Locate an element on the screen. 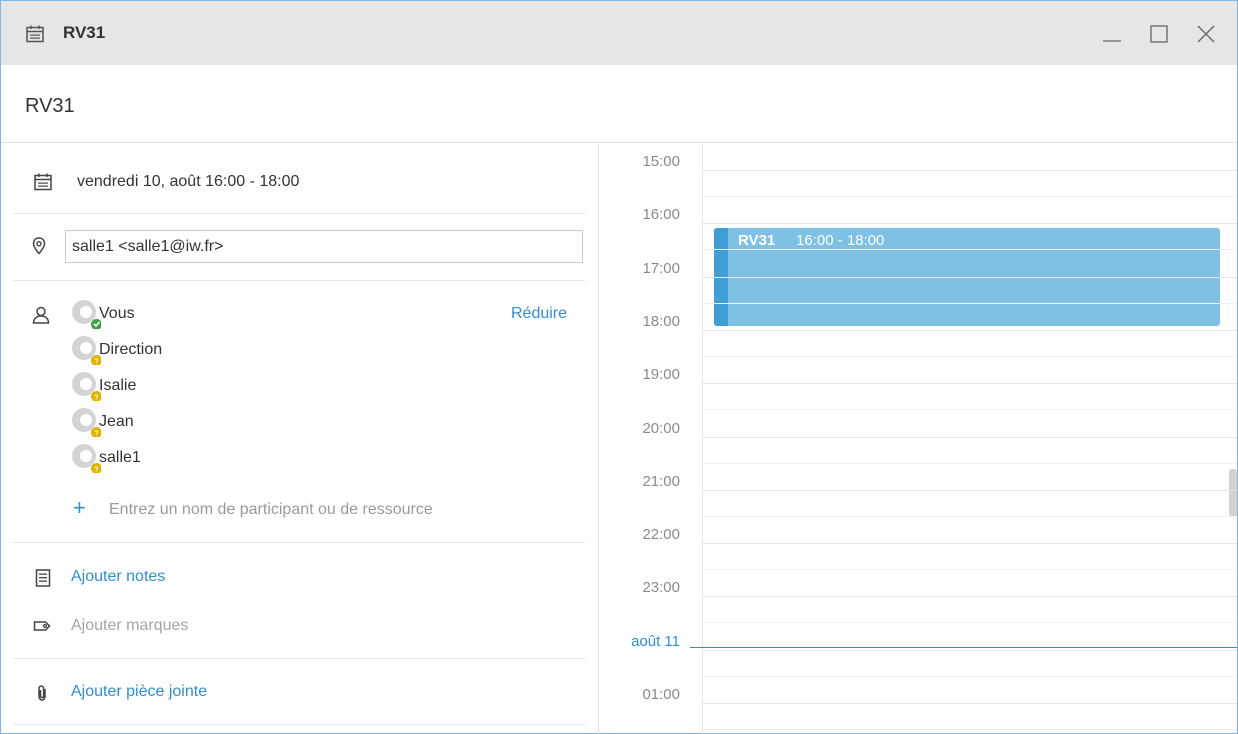 The image size is (1238, 734). hour-label: 18:00 is located at coordinates (661, 321).